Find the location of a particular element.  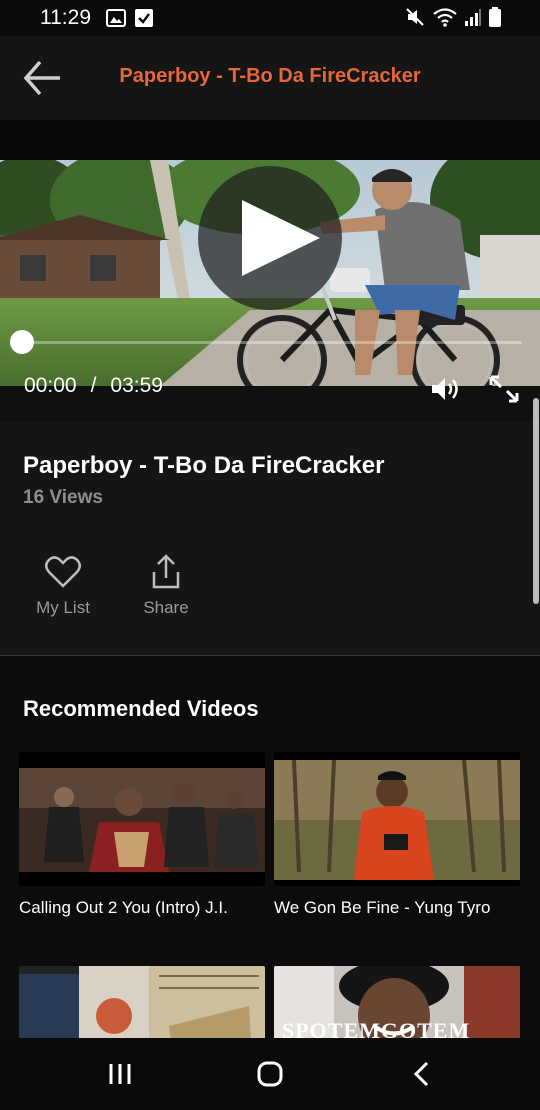

page-title: Paperboy - T-Bo Da FireCracker is located at coordinates (270, 76).